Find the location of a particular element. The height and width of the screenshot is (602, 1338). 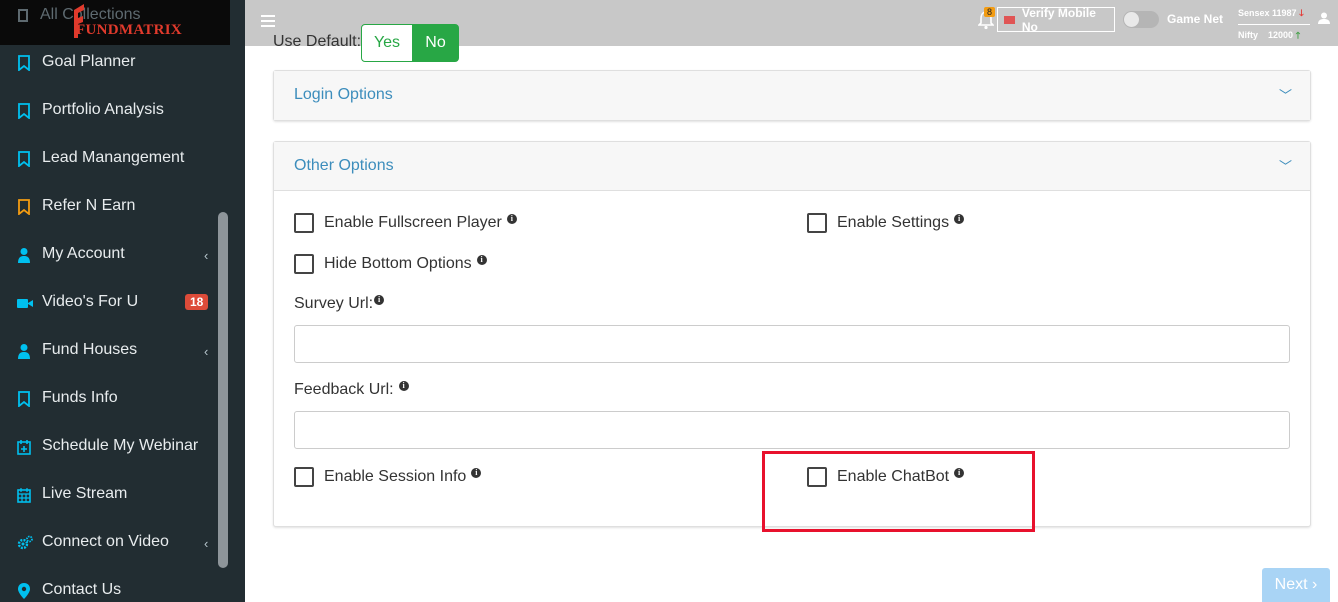

sidebar-item-fund-houses: Fund Houses ‹ is located at coordinates (115, 351).